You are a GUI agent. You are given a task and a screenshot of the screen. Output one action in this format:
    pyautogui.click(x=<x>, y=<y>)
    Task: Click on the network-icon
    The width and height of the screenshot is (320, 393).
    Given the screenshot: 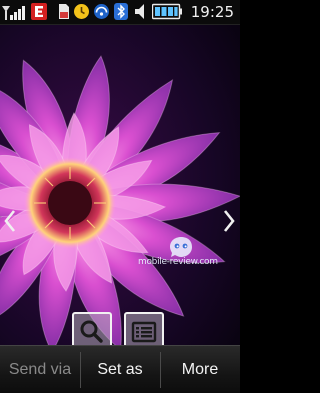 What is the action you would take?
    pyautogui.click(x=101, y=11)
    